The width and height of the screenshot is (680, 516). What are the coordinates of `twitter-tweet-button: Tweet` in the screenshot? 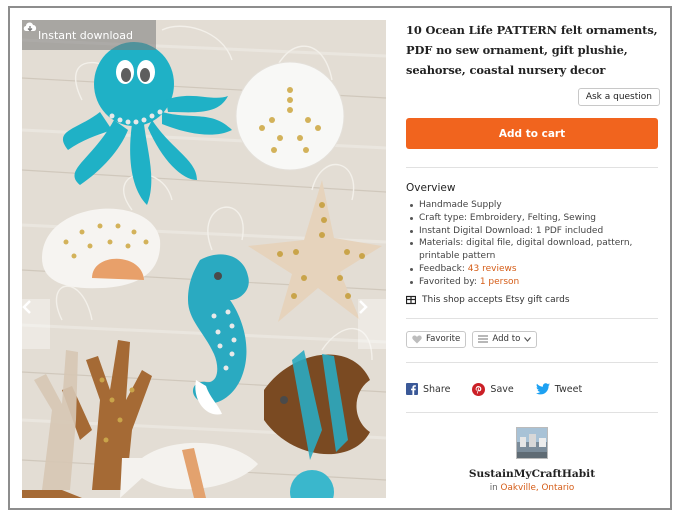 It's located at (559, 389).